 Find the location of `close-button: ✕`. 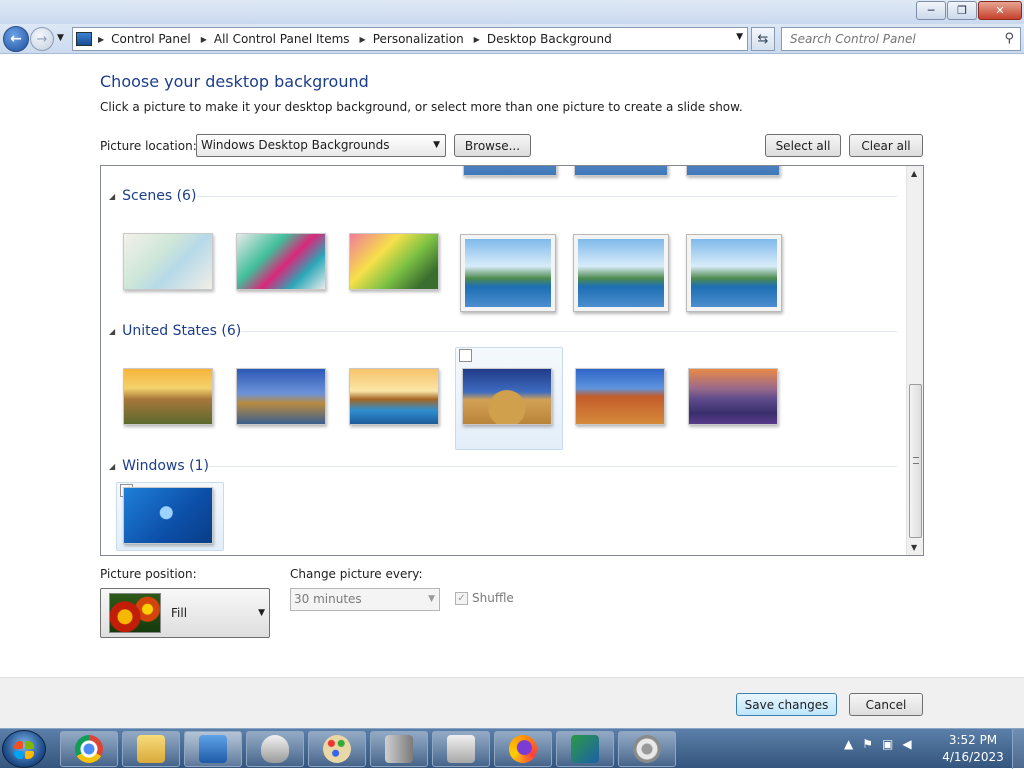

close-button: ✕ is located at coordinates (1000, 10).